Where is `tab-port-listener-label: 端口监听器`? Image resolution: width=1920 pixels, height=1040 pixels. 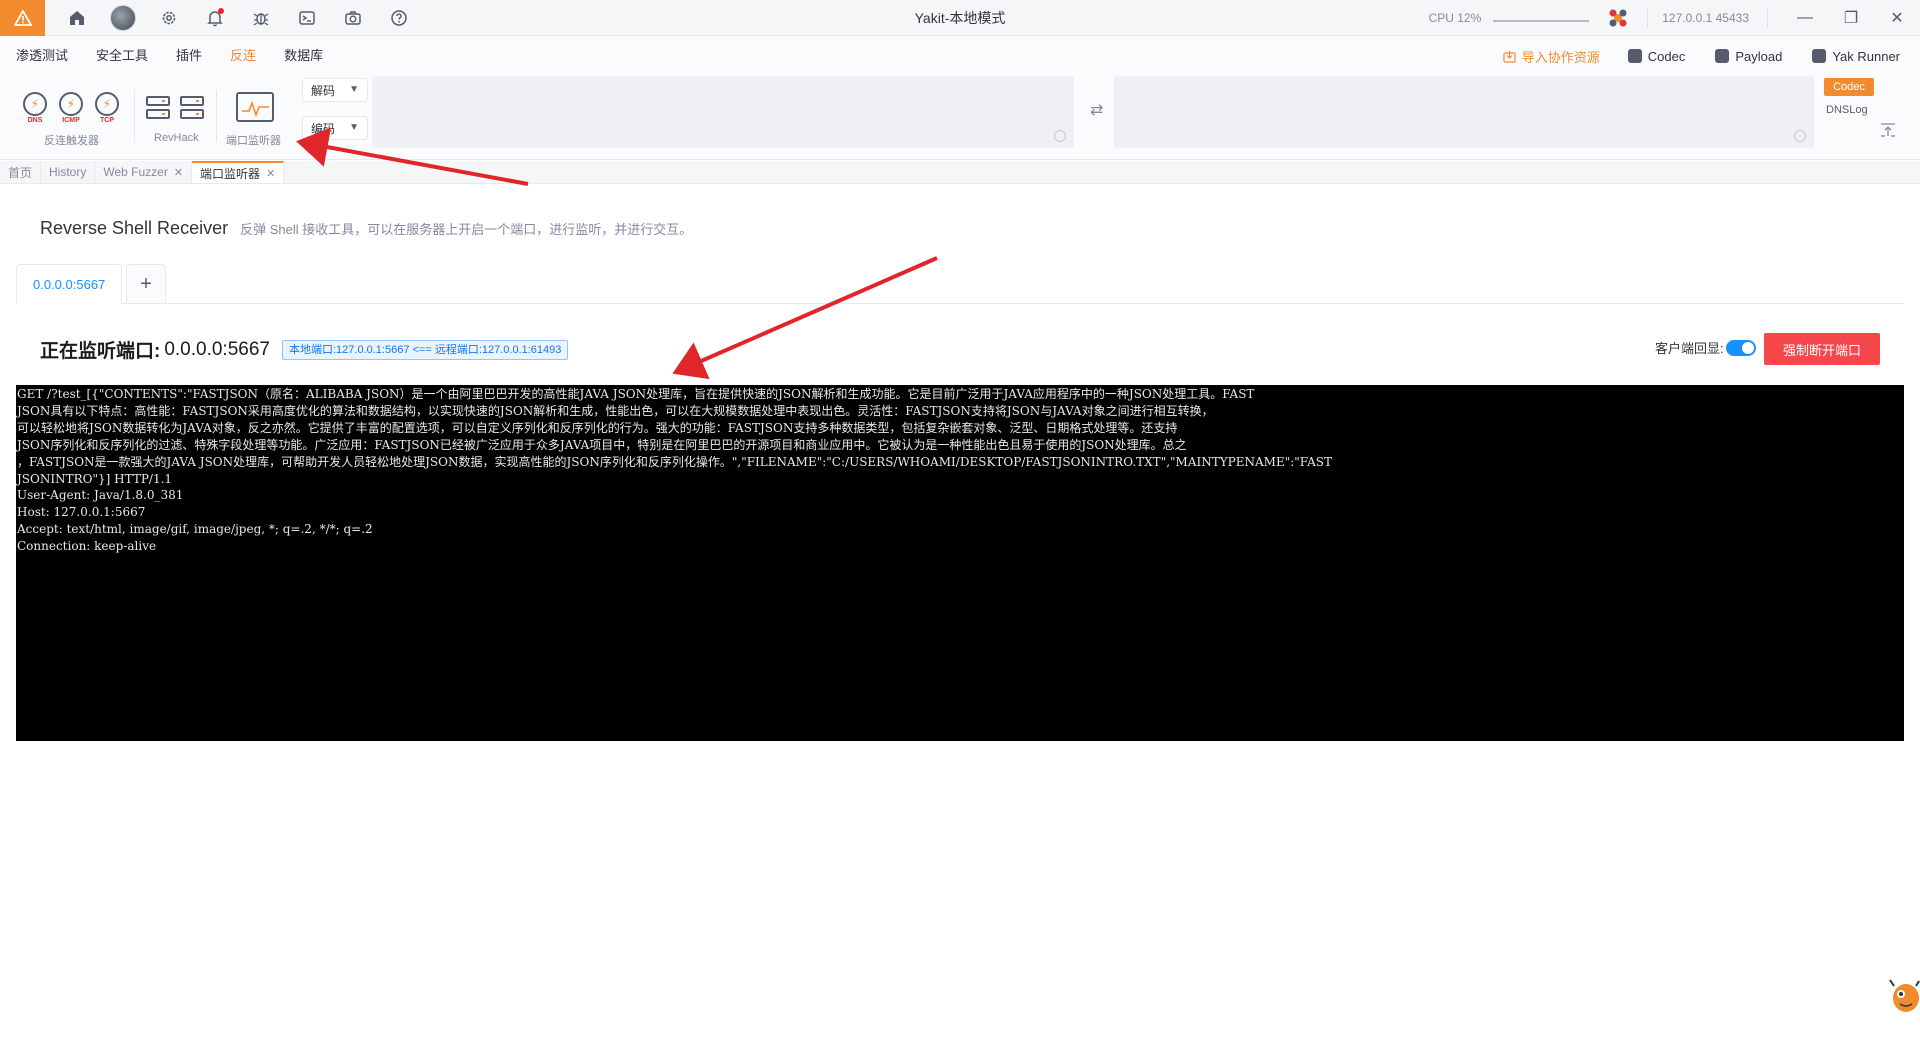
tab-port-listener-label: 端口监听器 is located at coordinates (230, 173).